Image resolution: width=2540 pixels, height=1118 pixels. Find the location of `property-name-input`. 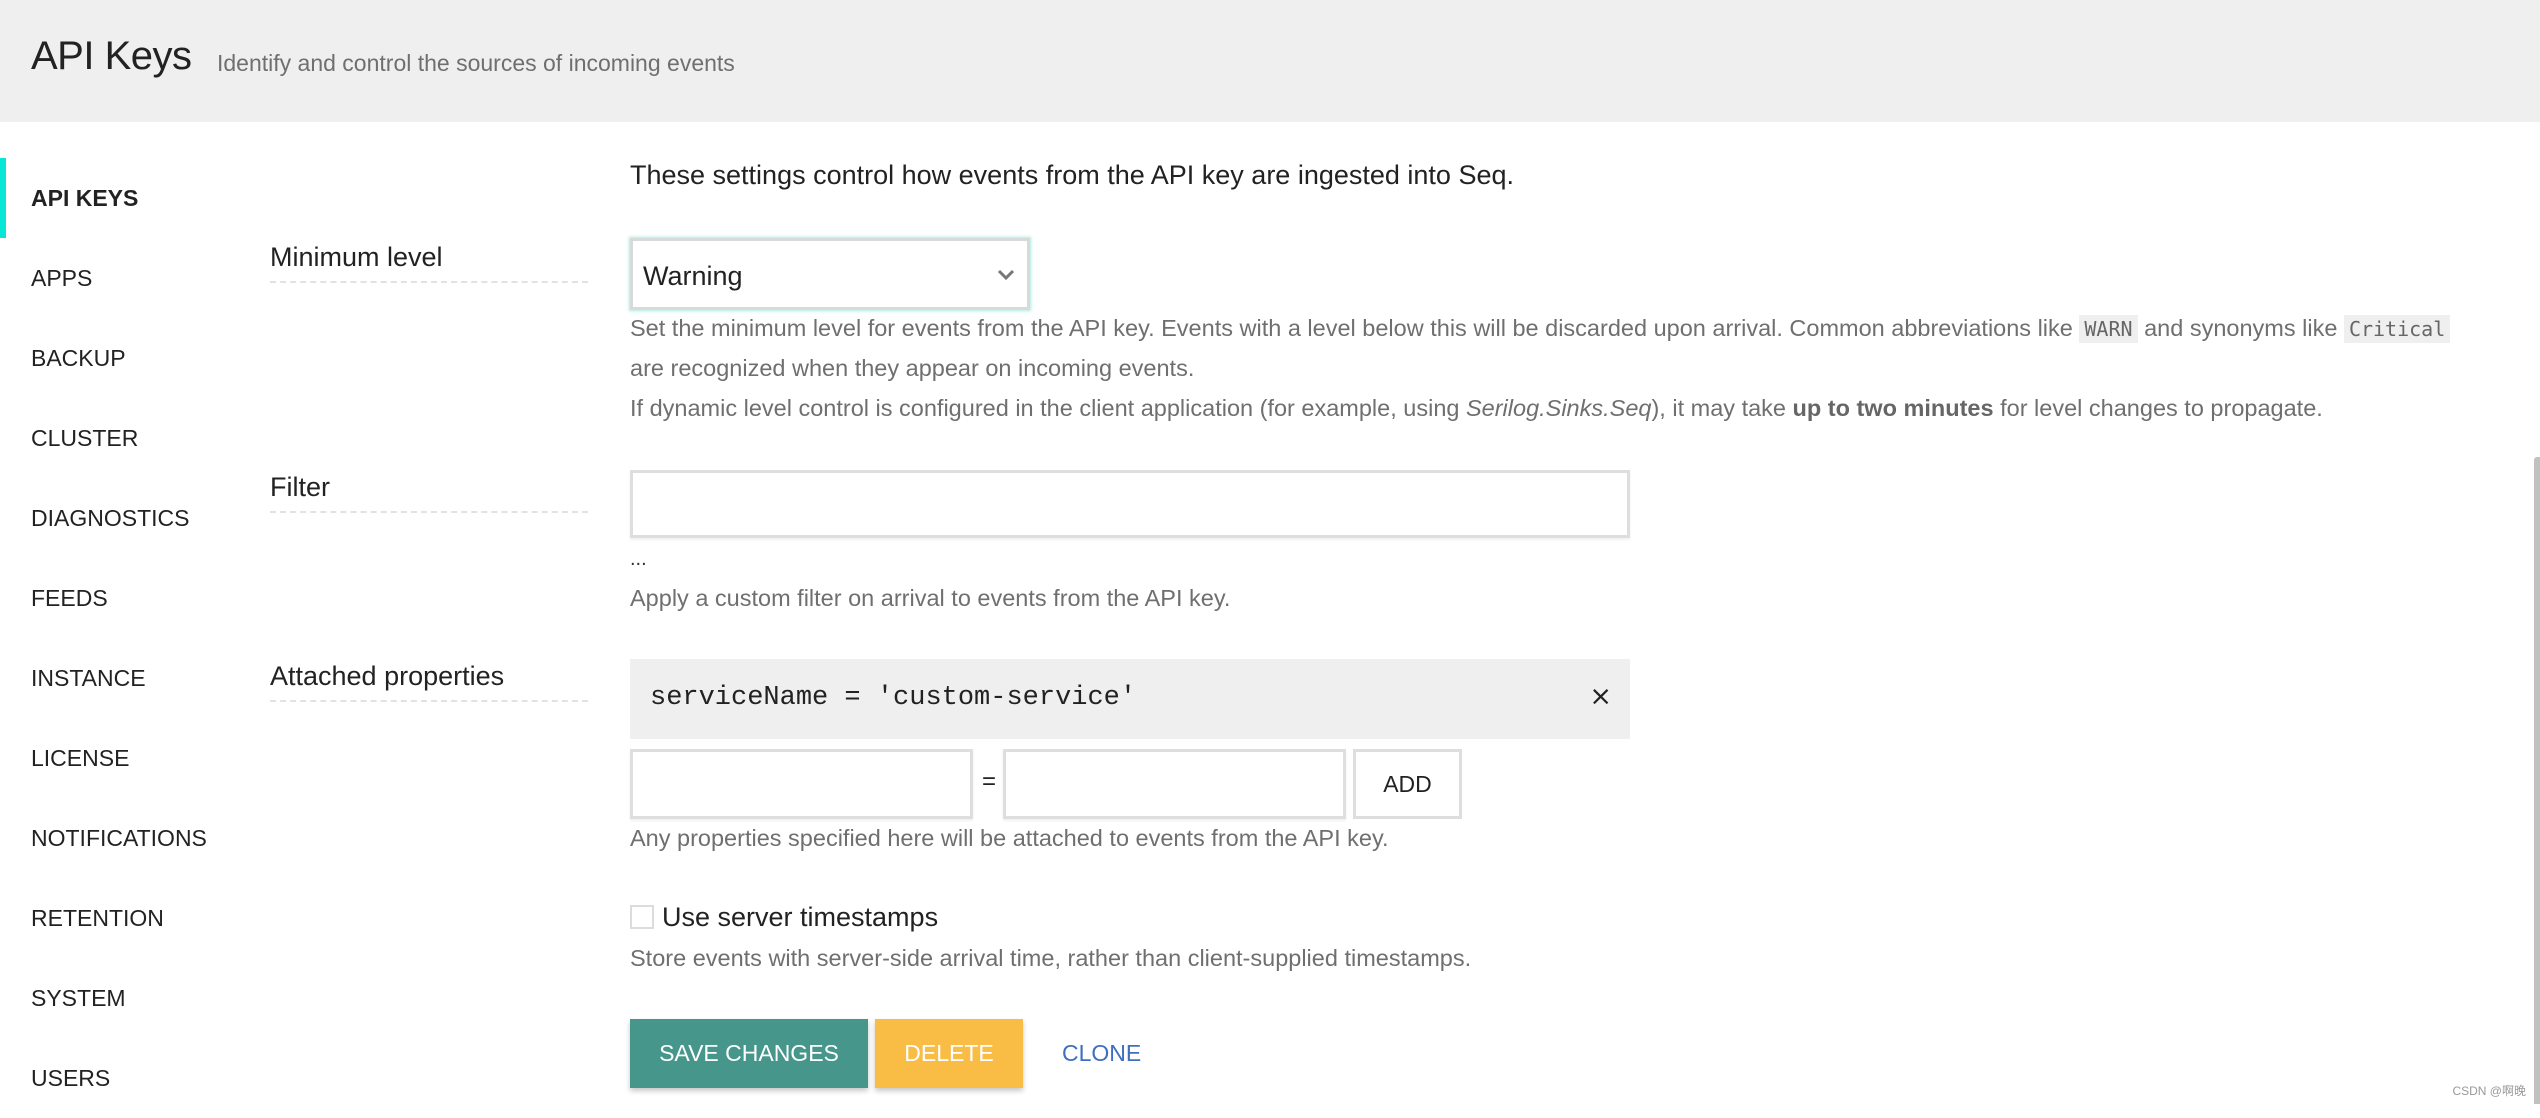

property-name-input is located at coordinates (801, 784).